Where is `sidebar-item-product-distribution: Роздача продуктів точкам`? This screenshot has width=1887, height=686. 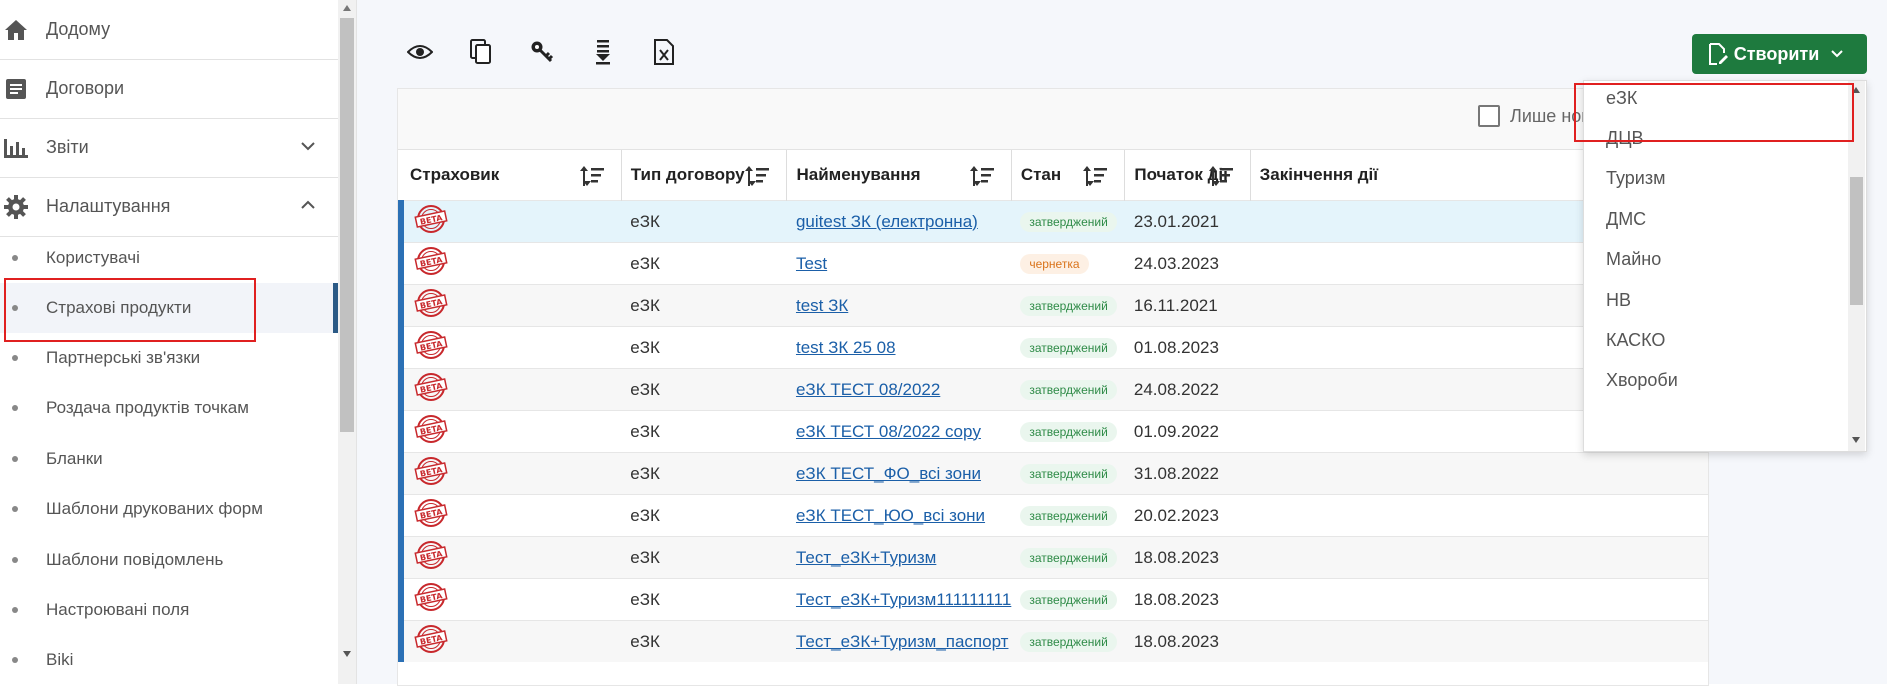 sidebar-item-product-distribution: Роздача продуктів точкам is located at coordinates (169, 408).